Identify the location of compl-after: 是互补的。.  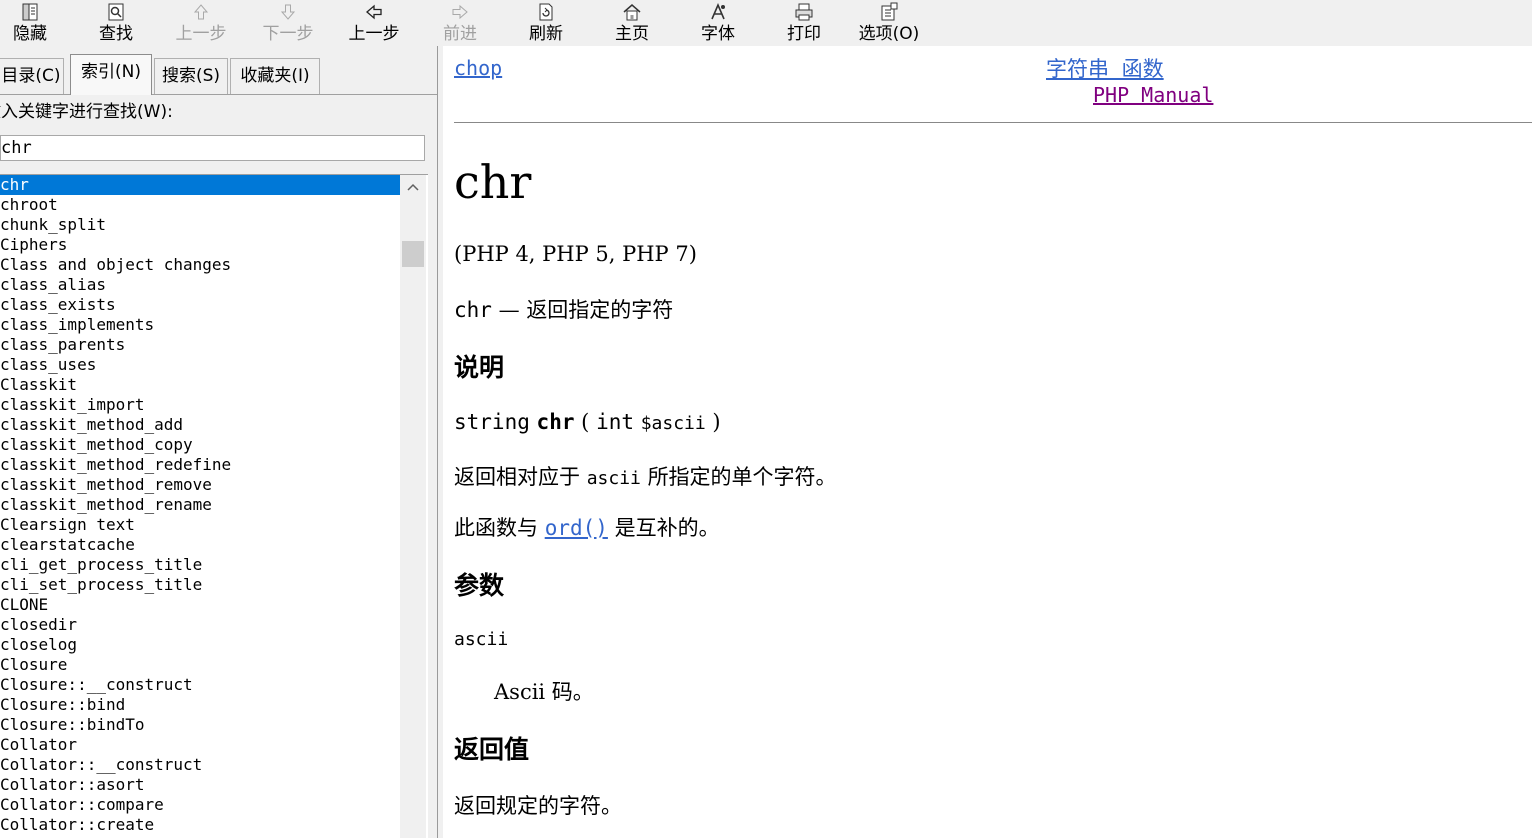
(667, 528).